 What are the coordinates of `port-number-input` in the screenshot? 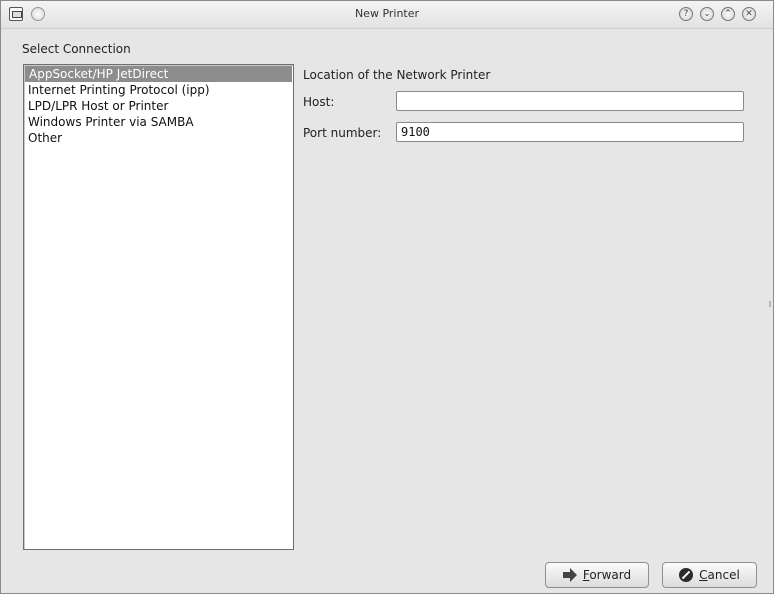 It's located at (570, 132).